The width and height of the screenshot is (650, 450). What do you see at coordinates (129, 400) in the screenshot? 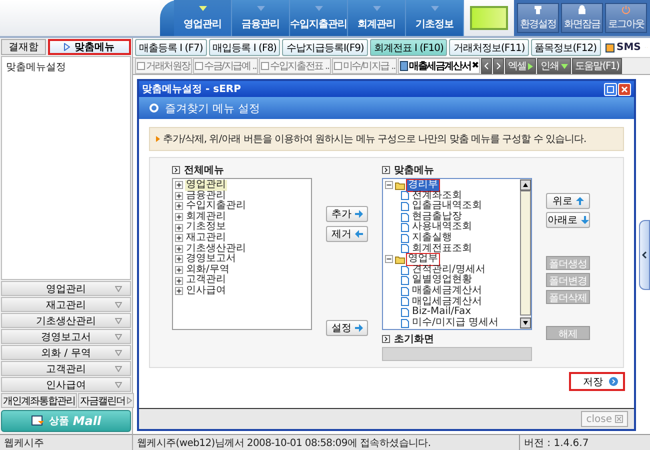
I see `chevron-right-icon` at bounding box center [129, 400].